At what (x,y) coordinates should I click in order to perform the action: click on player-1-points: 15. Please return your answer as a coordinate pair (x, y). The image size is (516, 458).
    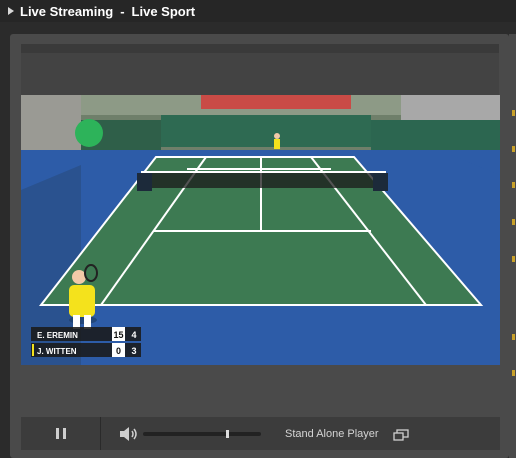
    Looking at the image, I should click on (118, 335).